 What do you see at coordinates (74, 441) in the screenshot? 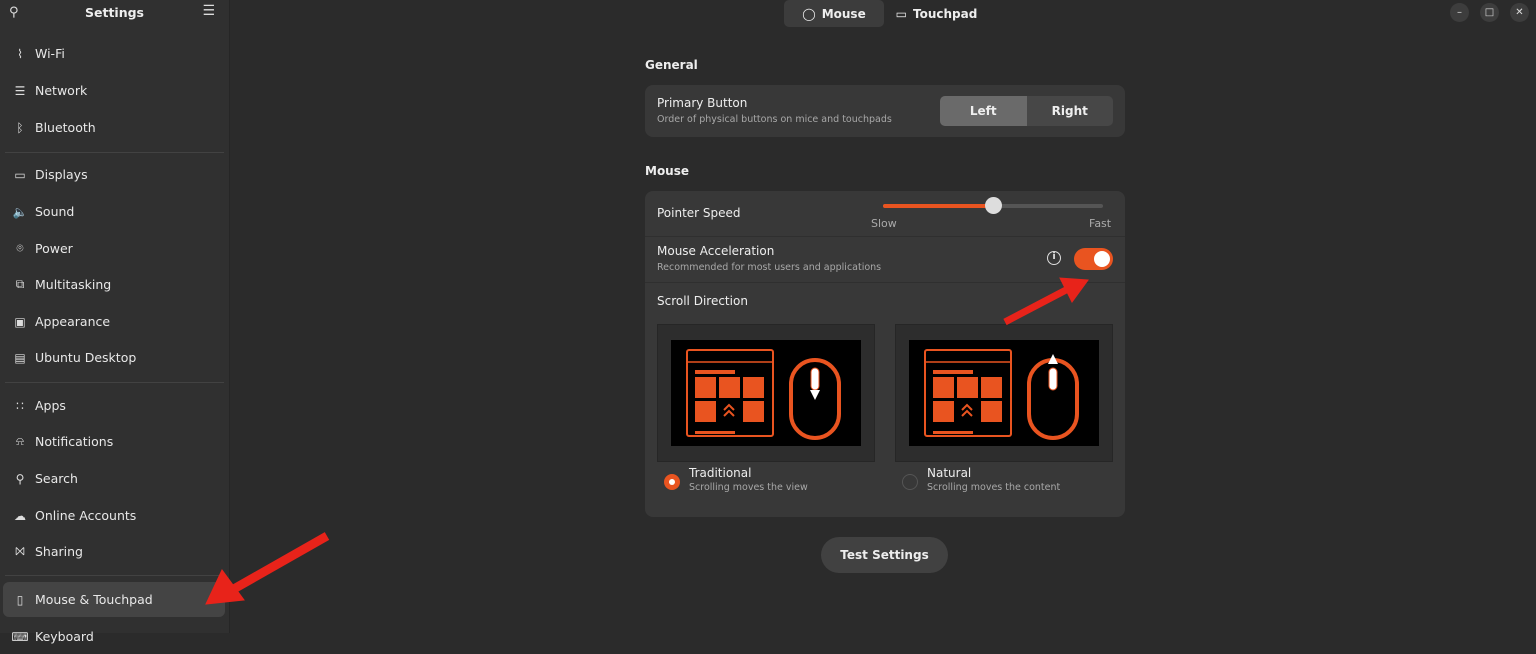
I see `sidebar-item-label: Notifications` at bounding box center [74, 441].